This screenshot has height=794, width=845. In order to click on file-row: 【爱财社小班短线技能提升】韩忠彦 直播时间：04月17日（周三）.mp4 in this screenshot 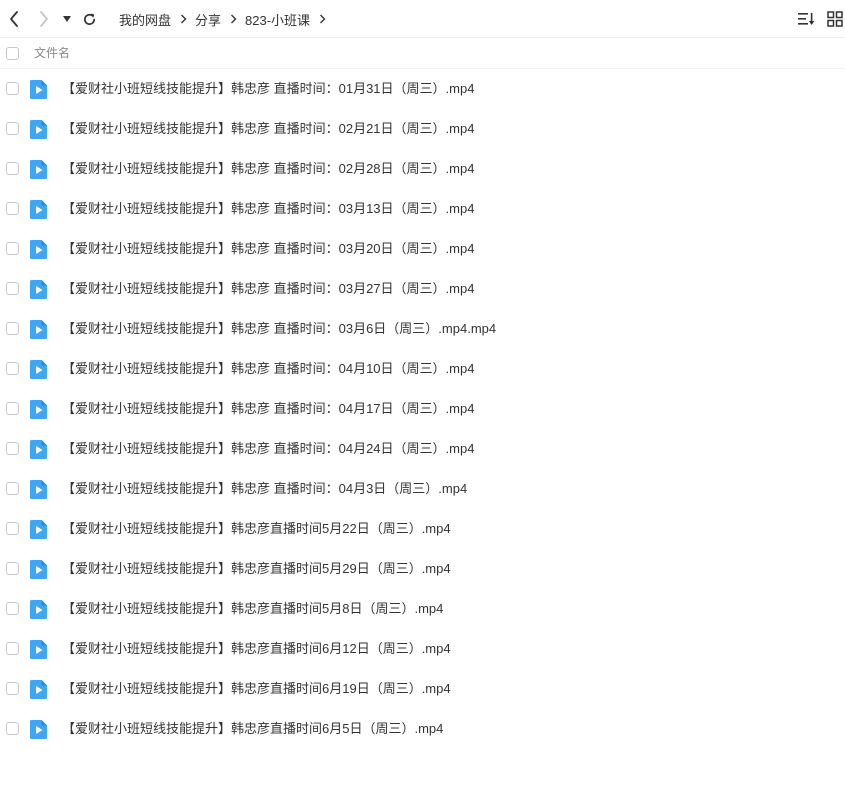, I will do `click(422, 409)`.